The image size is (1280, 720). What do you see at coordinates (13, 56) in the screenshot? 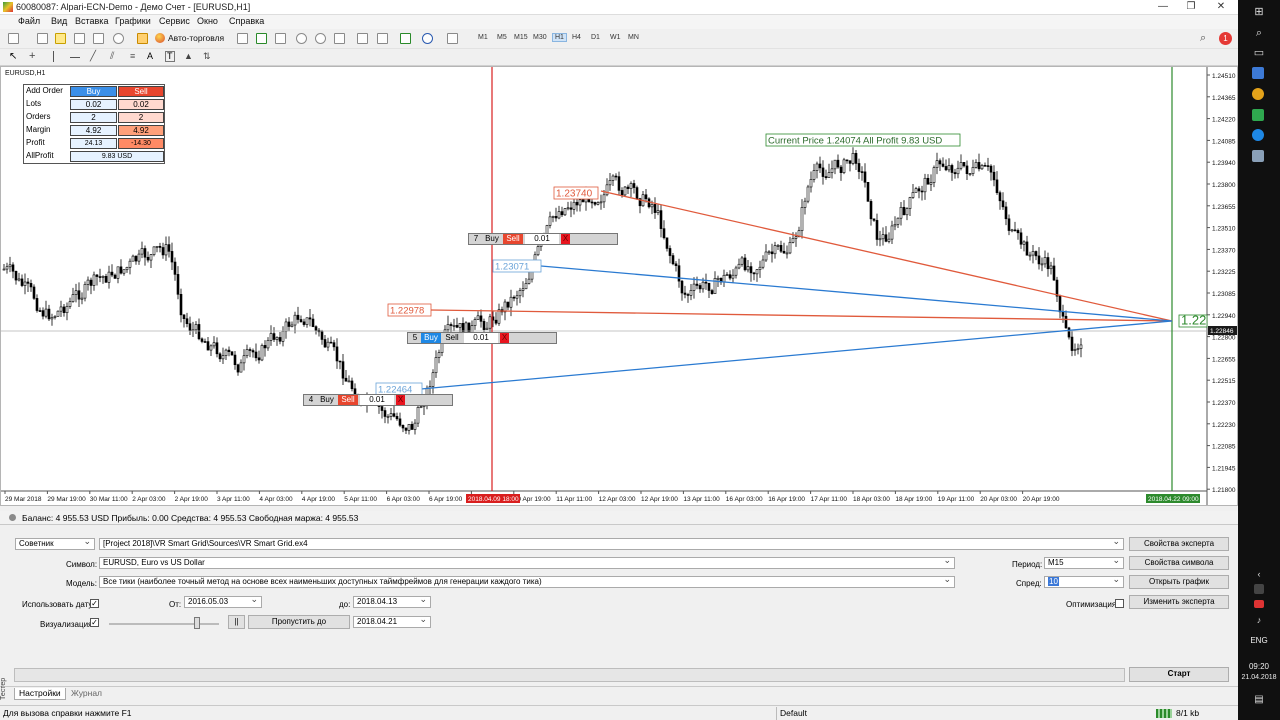
I see `cursor-icon: ↖` at bounding box center [13, 56].